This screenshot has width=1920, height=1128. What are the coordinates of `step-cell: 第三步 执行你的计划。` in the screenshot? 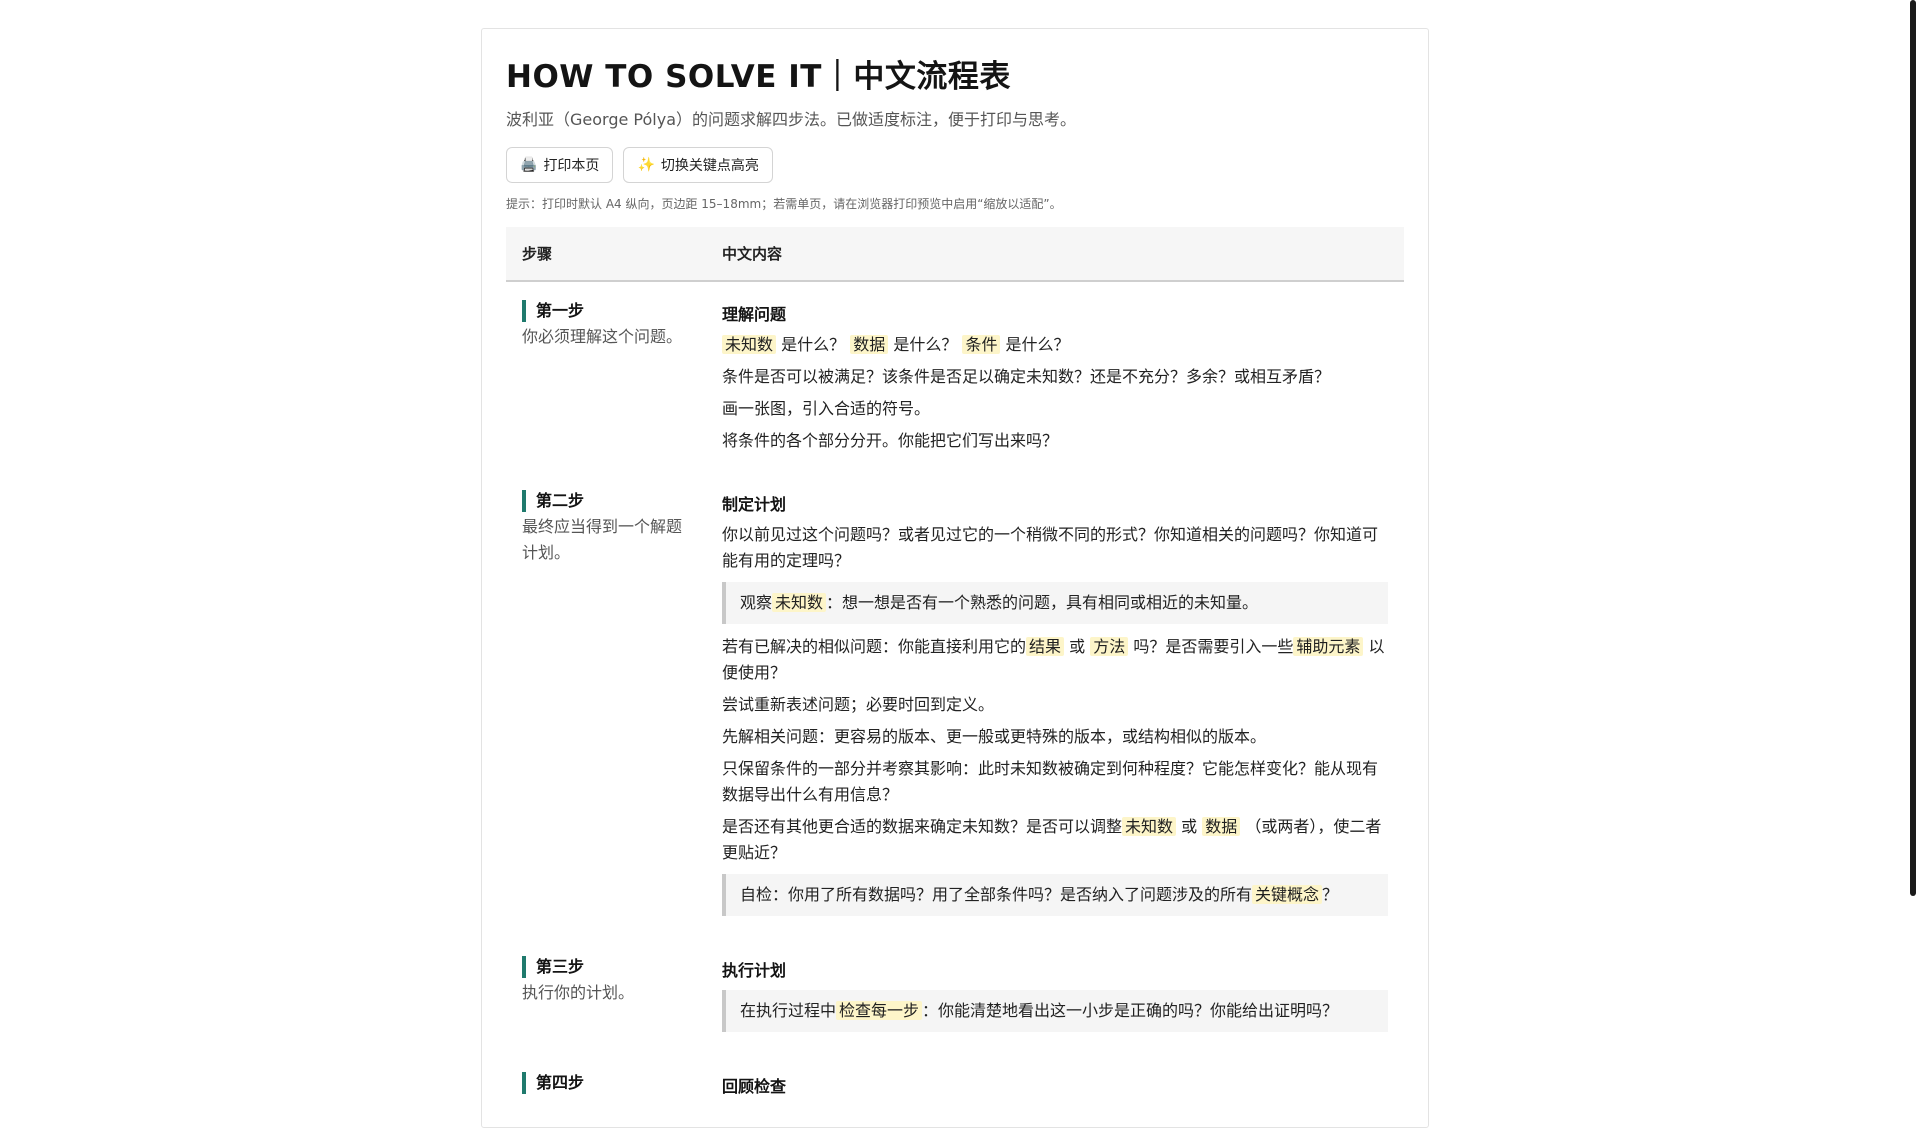 It's located at (606, 996).